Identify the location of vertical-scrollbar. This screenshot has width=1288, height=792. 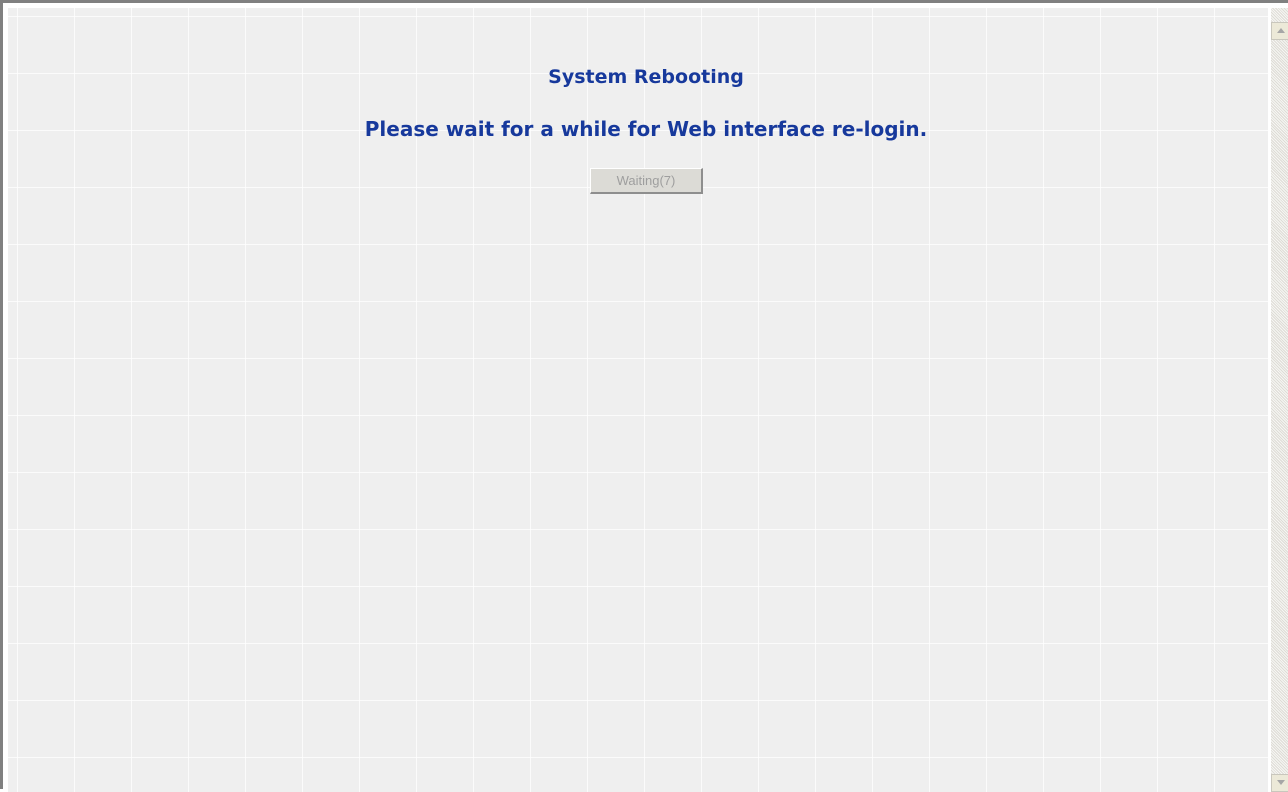
(1279, 400).